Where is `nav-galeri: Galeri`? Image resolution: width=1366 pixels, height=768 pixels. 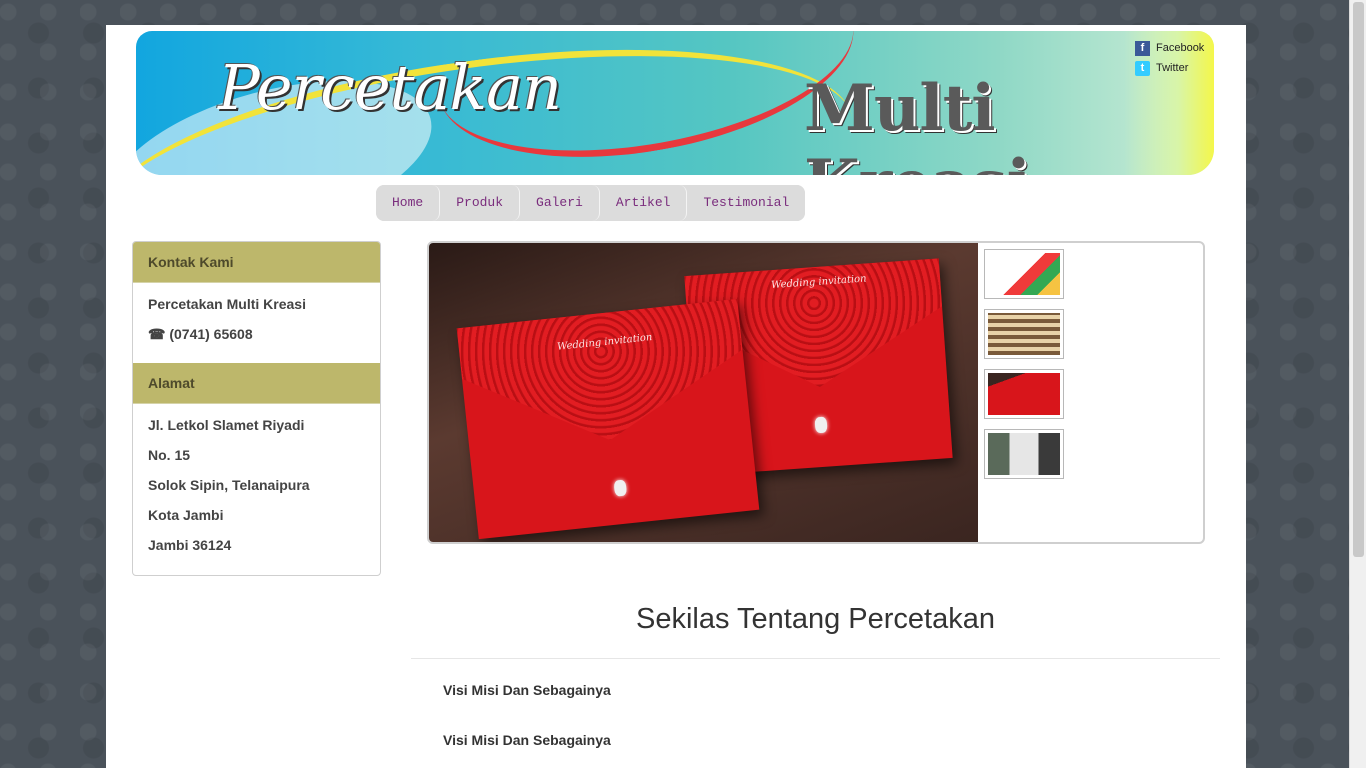 nav-galeri: Galeri is located at coordinates (560, 203).